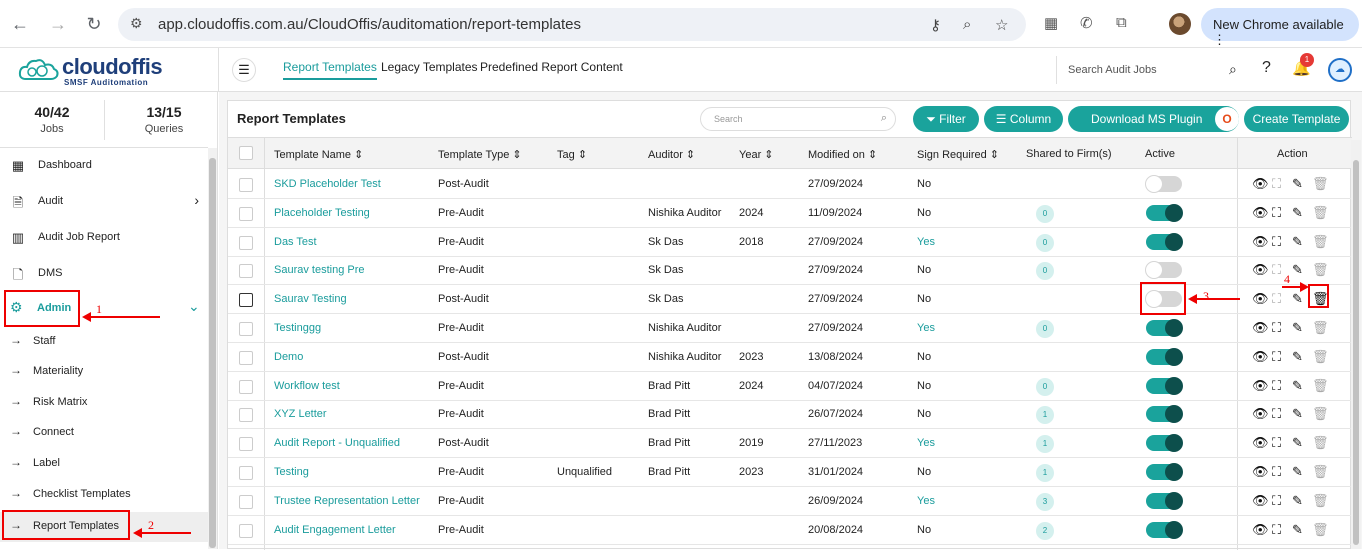 Image resolution: width=1362 pixels, height=550 pixels. I want to click on col-auditor: Auditor ⇕, so click(671, 154).